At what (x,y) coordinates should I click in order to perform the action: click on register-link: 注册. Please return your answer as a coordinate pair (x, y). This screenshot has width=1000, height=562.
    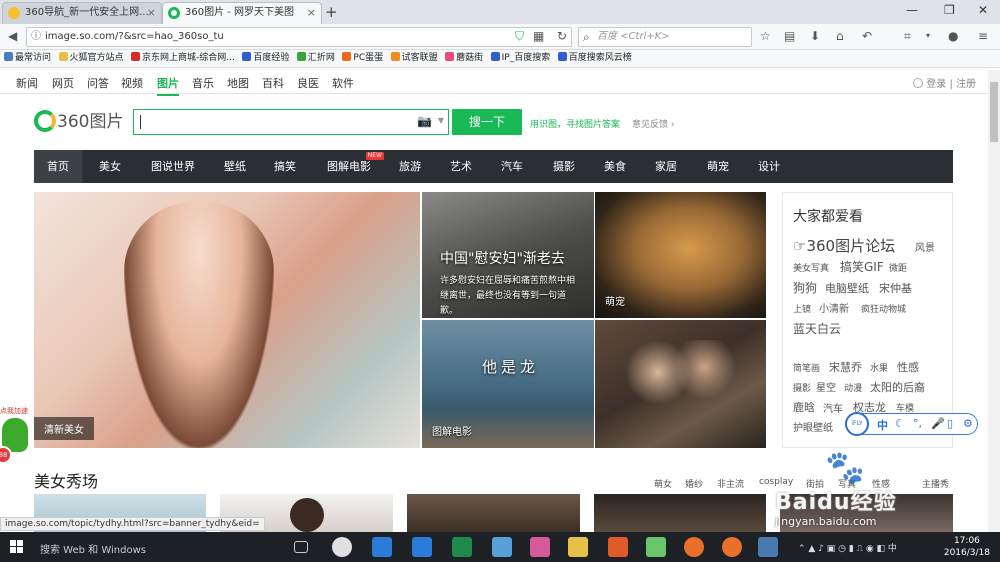
    Looking at the image, I should click on (966, 84).